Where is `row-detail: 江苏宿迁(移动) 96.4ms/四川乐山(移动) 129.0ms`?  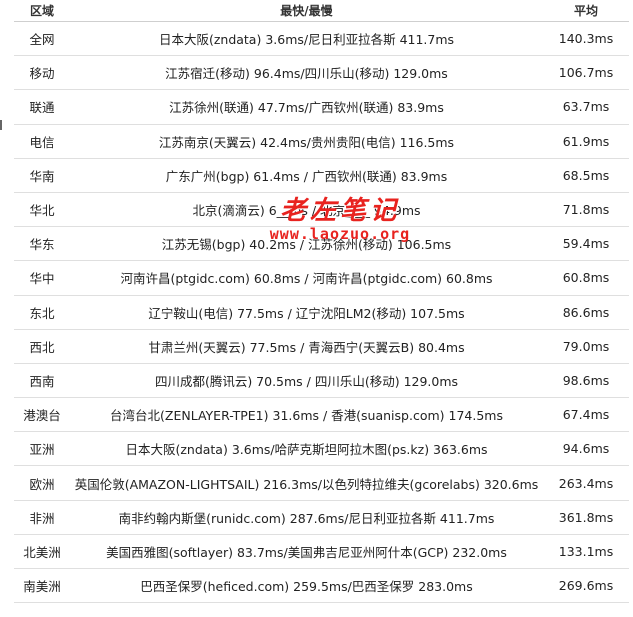
row-detail: 江苏宿迁(移动) 96.4ms/四川乐山(移动) 129.0ms is located at coordinates (306, 74).